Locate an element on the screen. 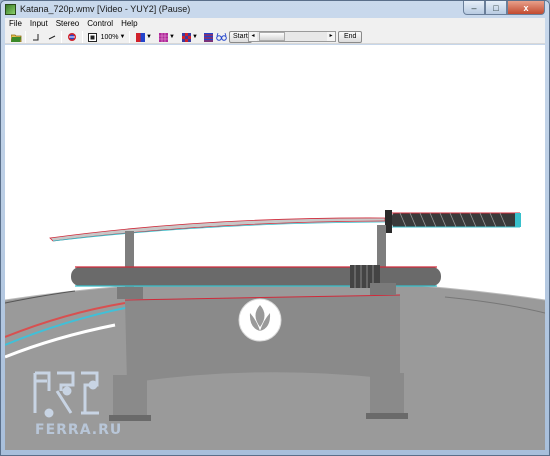 The width and height of the screenshot is (550, 456). line-icon is located at coordinates (52, 37).